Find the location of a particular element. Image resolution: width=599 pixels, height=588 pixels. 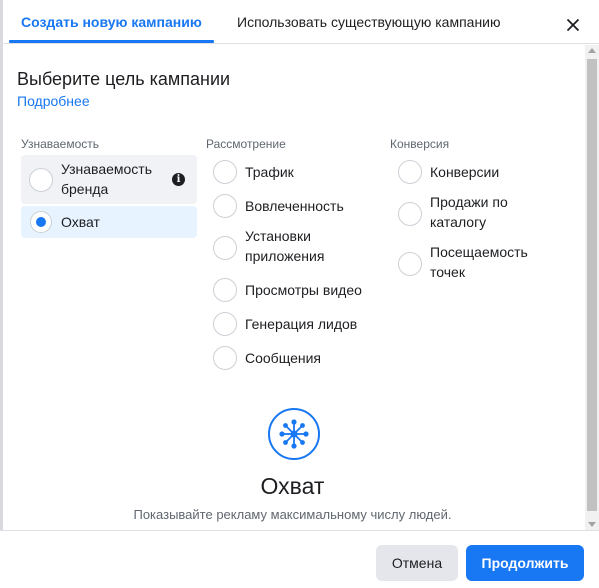

learn-more-link: Подробнее is located at coordinates (53, 101).